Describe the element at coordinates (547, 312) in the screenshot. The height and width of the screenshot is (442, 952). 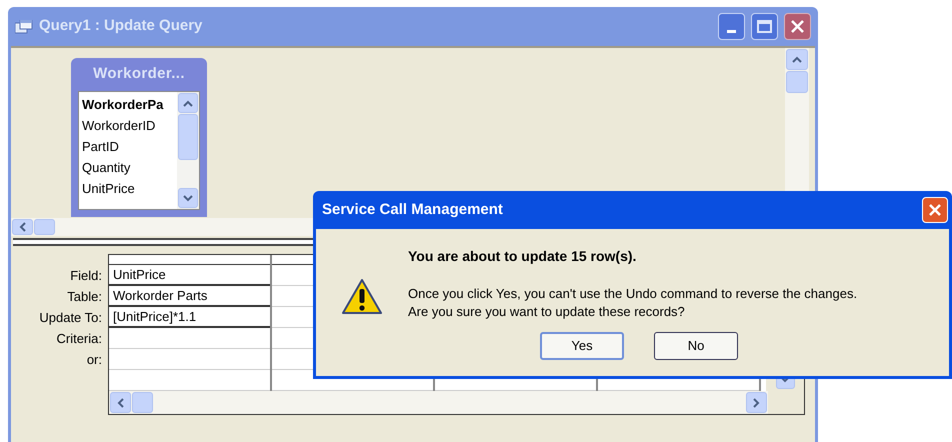
I see `dialog-message: Are you sure you want to update these records?` at that location.